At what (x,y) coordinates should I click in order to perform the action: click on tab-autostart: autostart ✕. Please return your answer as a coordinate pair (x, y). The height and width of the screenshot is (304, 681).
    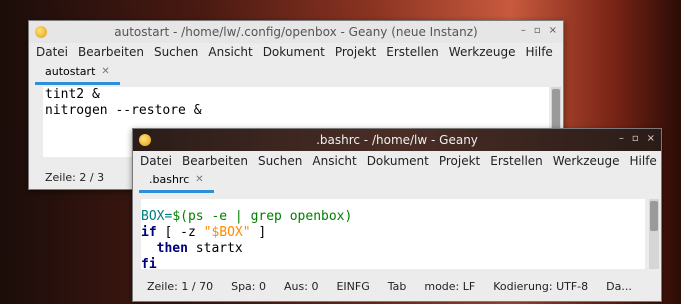
    Looking at the image, I should click on (77, 73).